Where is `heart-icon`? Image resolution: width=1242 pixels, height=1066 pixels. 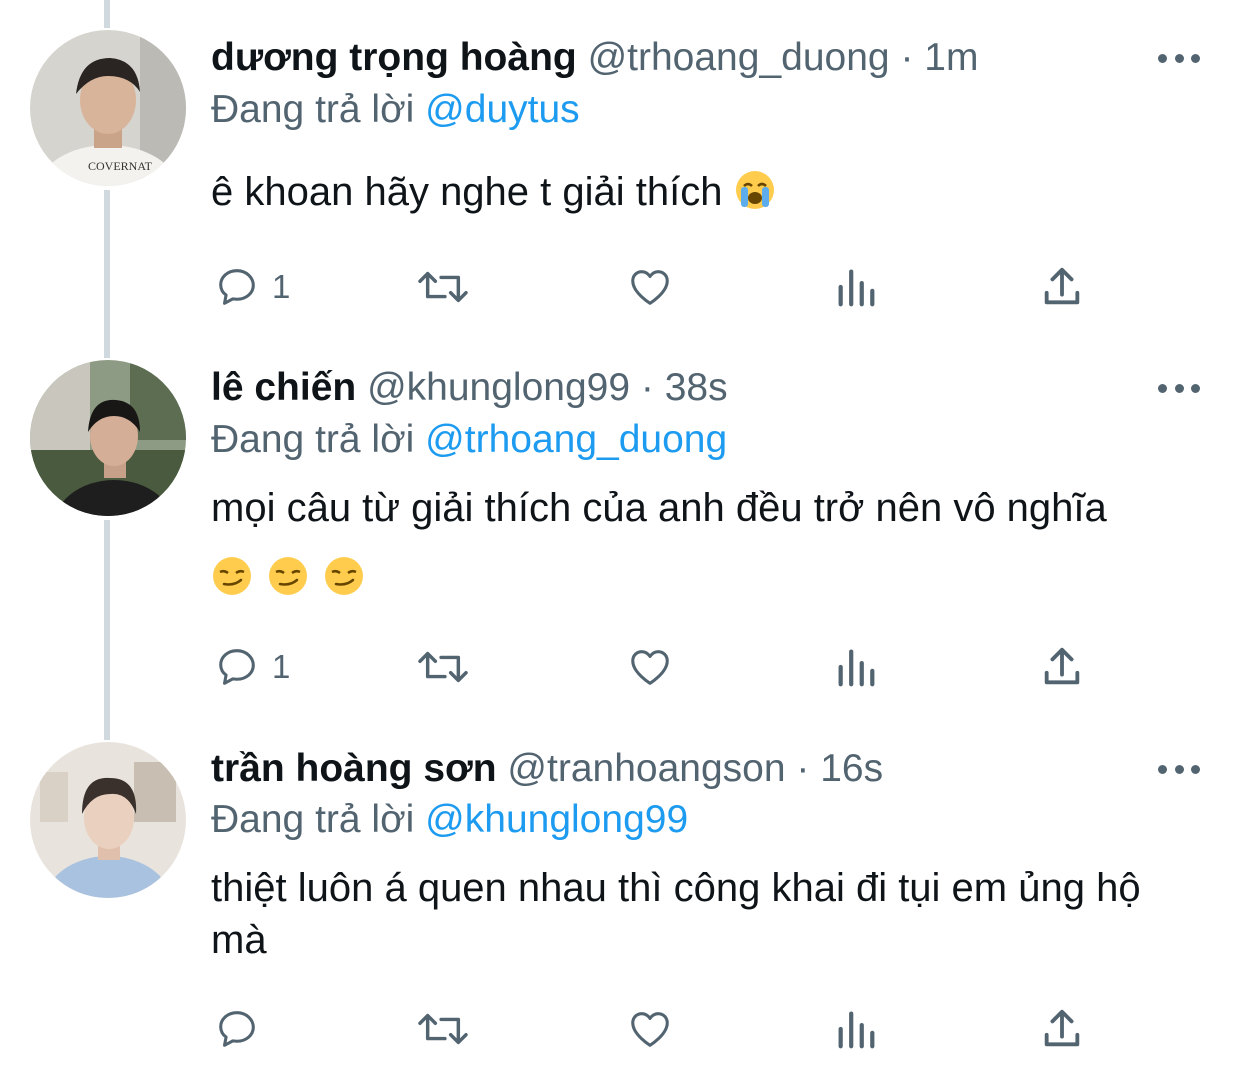 heart-icon is located at coordinates (650, 1029).